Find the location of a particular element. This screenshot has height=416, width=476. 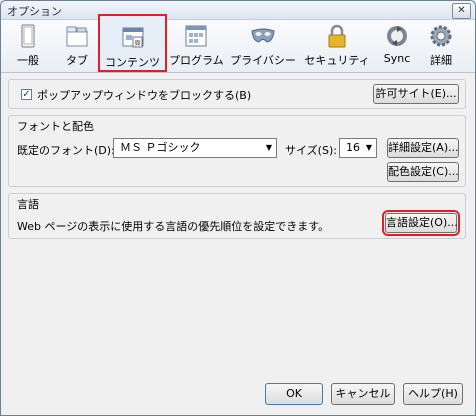

window-title: オプション is located at coordinates (34, 11).